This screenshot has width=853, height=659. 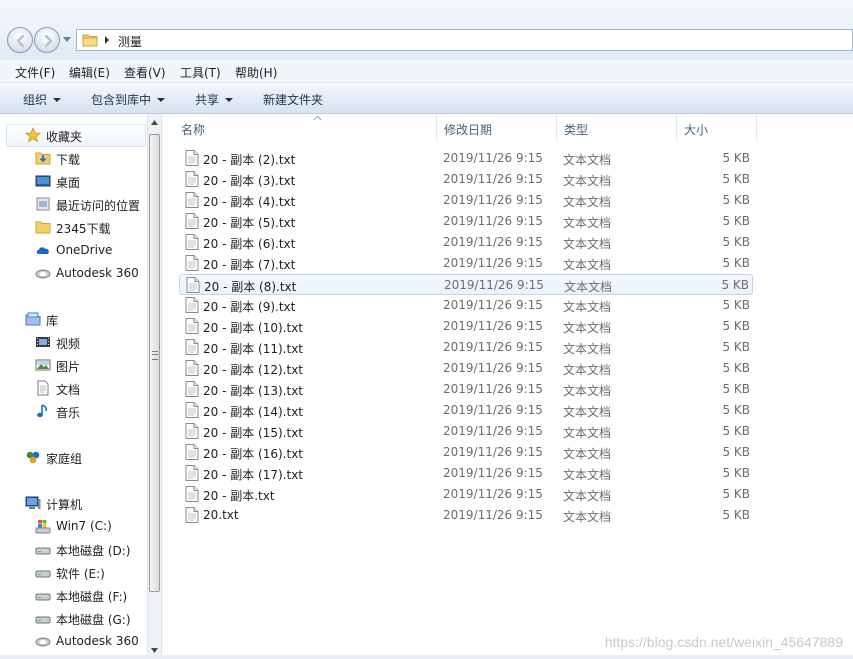 What do you see at coordinates (42, 411) in the screenshot?
I see `music-note-icon` at bounding box center [42, 411].